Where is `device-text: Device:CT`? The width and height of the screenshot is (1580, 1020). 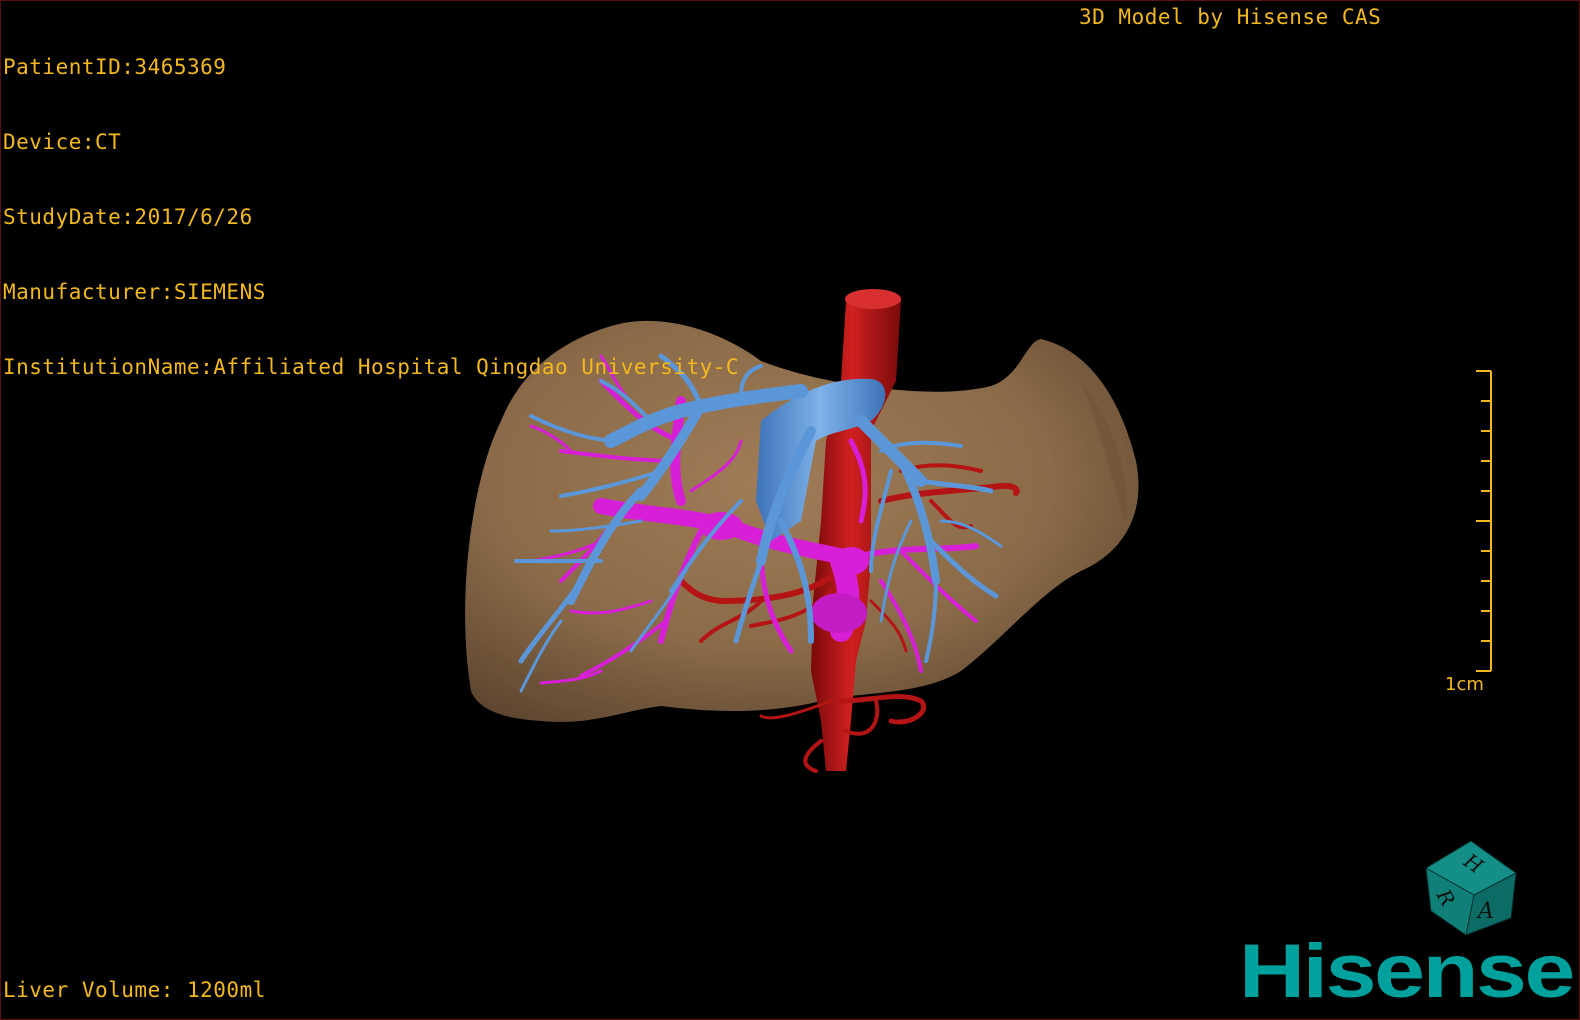
device-text: Device:CT is located at coordinates (62, 142).